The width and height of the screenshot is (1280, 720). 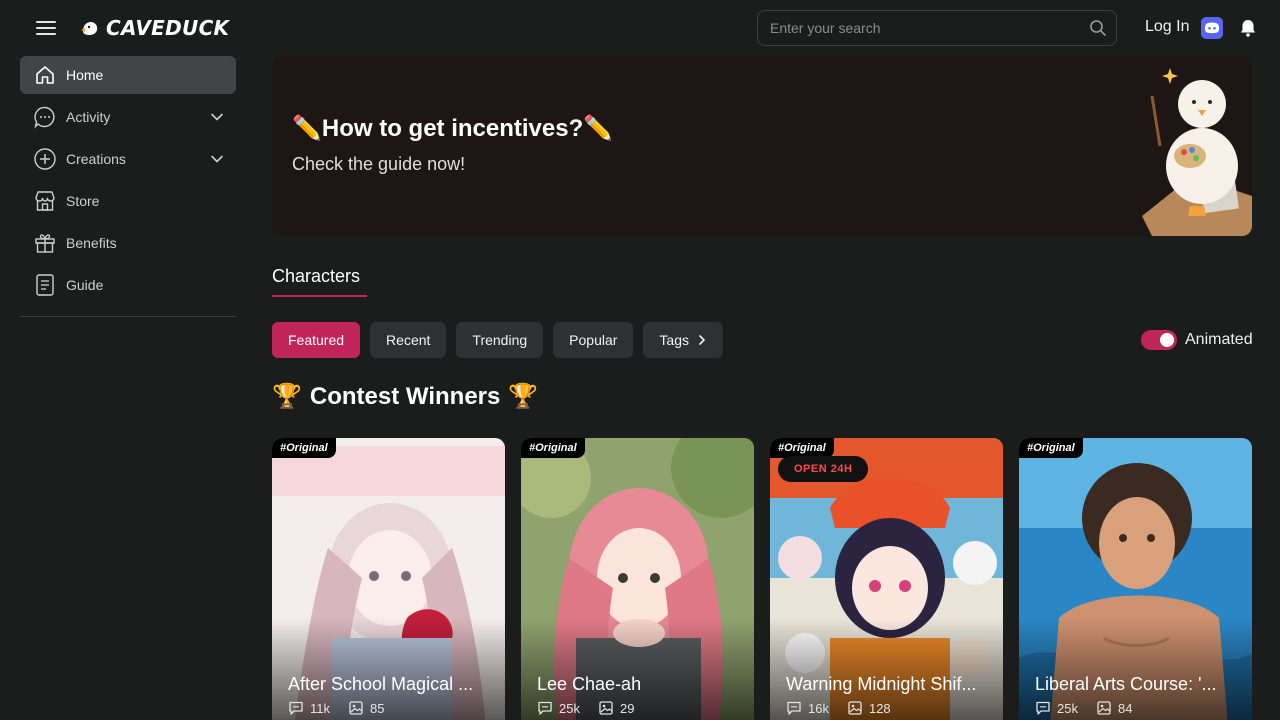 What do you see at coordinates (1167, 27) in the screenshot?
I see `login-link: Log In` at bounding box center [1167, 27].